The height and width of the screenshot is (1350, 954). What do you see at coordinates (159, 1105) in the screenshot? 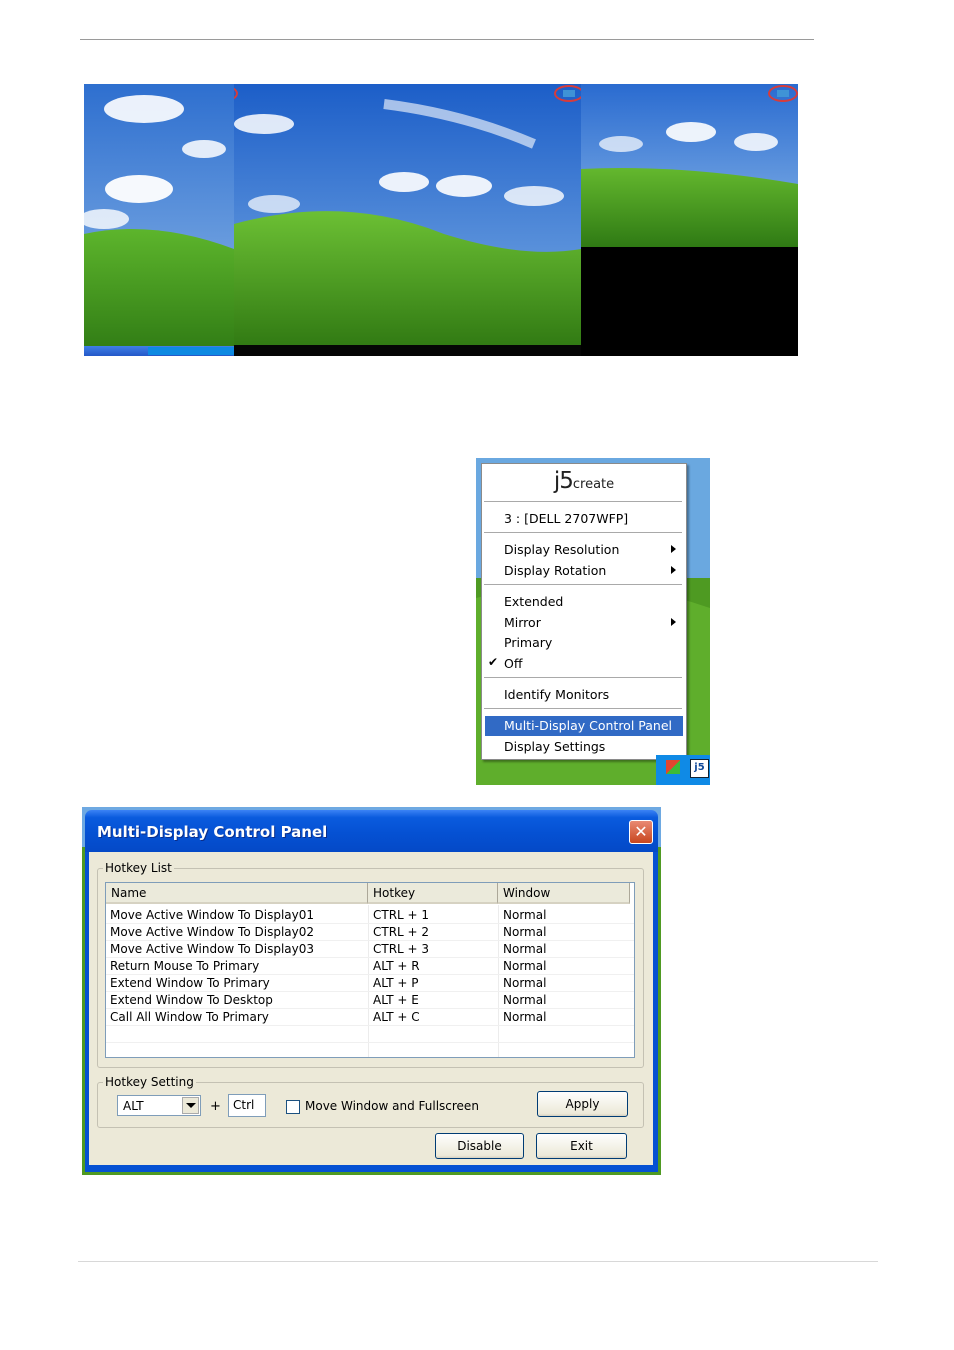
I see `modifier-dropdown: ALT` at bounding box center [159, 1105].